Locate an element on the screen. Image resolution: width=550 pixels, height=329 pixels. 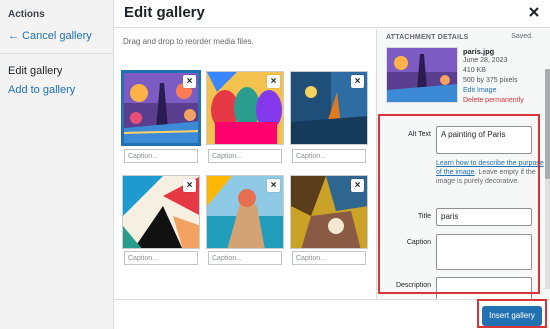
attachment-date: June 28, 2023 is located at coordinates (485, 60).